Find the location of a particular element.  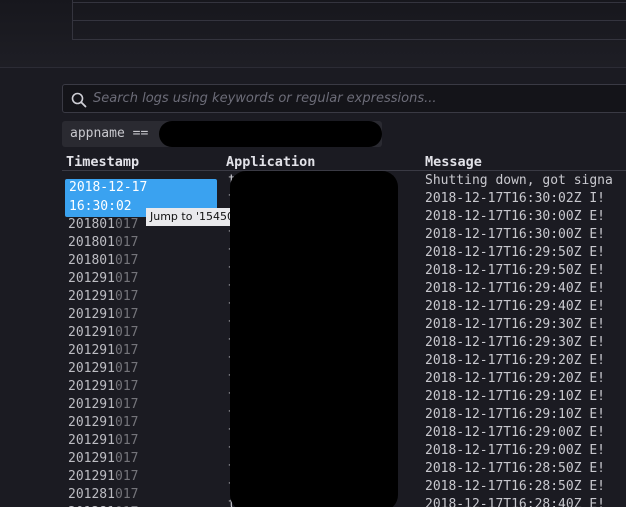

column-header-message: Message is located at coordinates (453, 162).